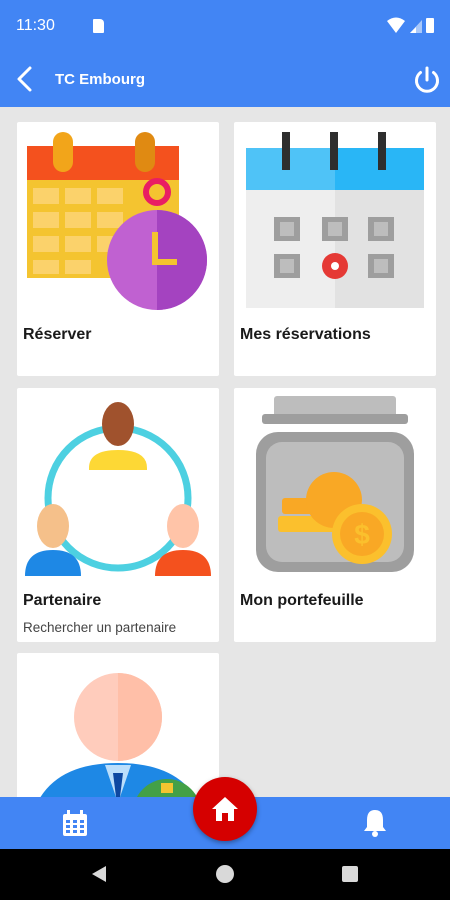  I want to click on home-button, so click(225, 809).